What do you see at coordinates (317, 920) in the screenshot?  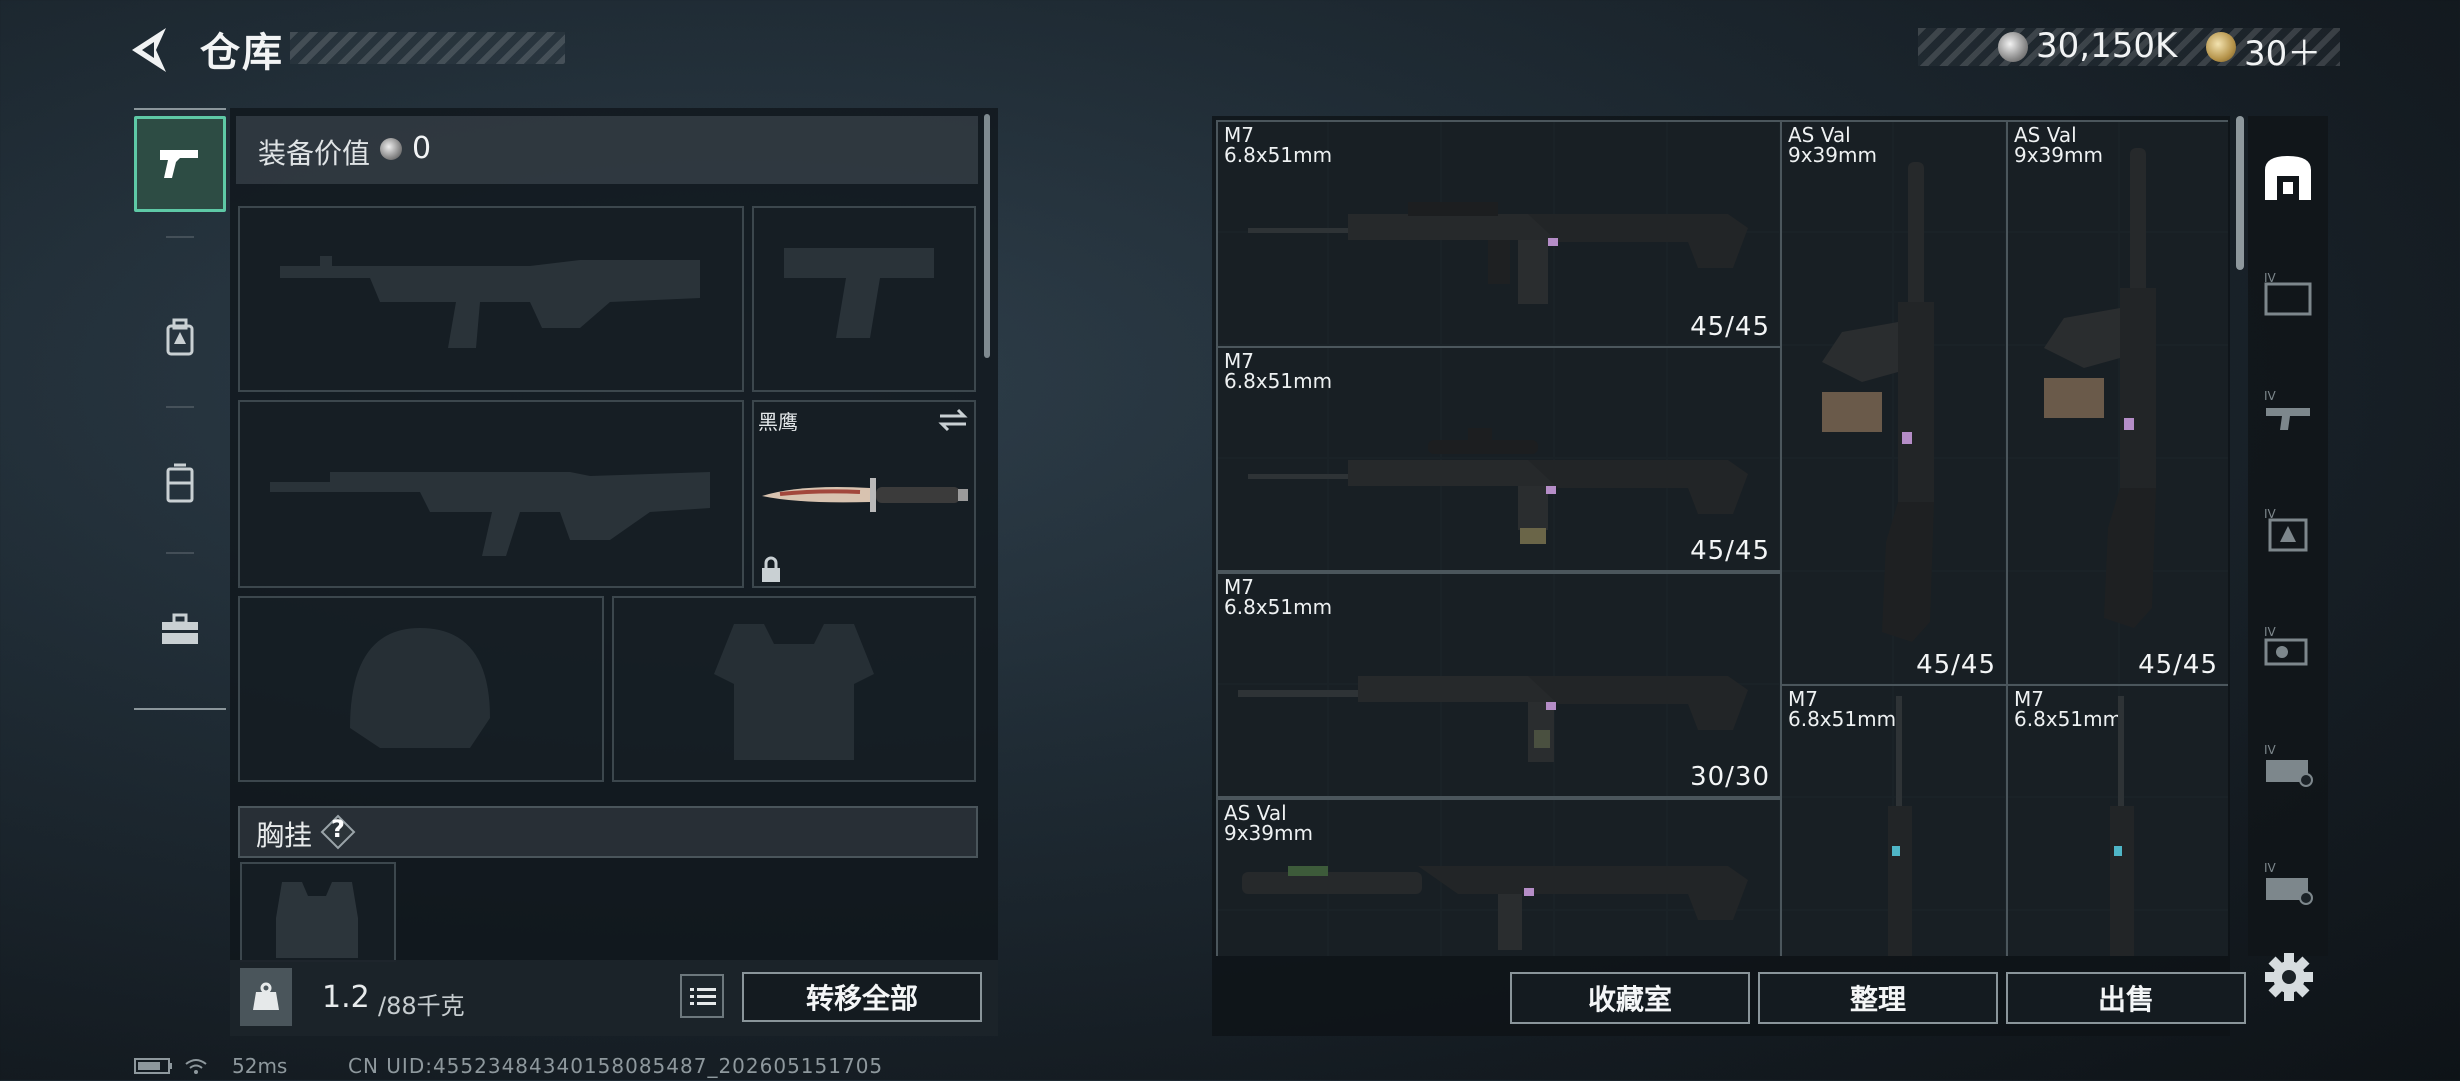 I see `chest-rig-silhouette-icon` at bounding box center [317, 920].